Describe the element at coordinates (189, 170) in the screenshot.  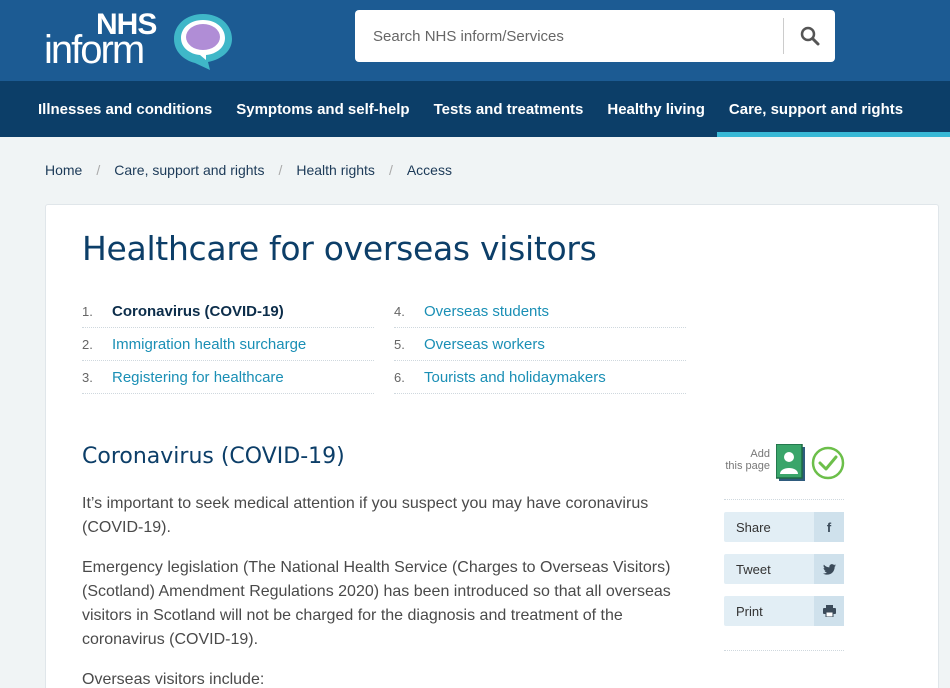
I see `breadcrumb-care-support: Care, support and rights` at that location.